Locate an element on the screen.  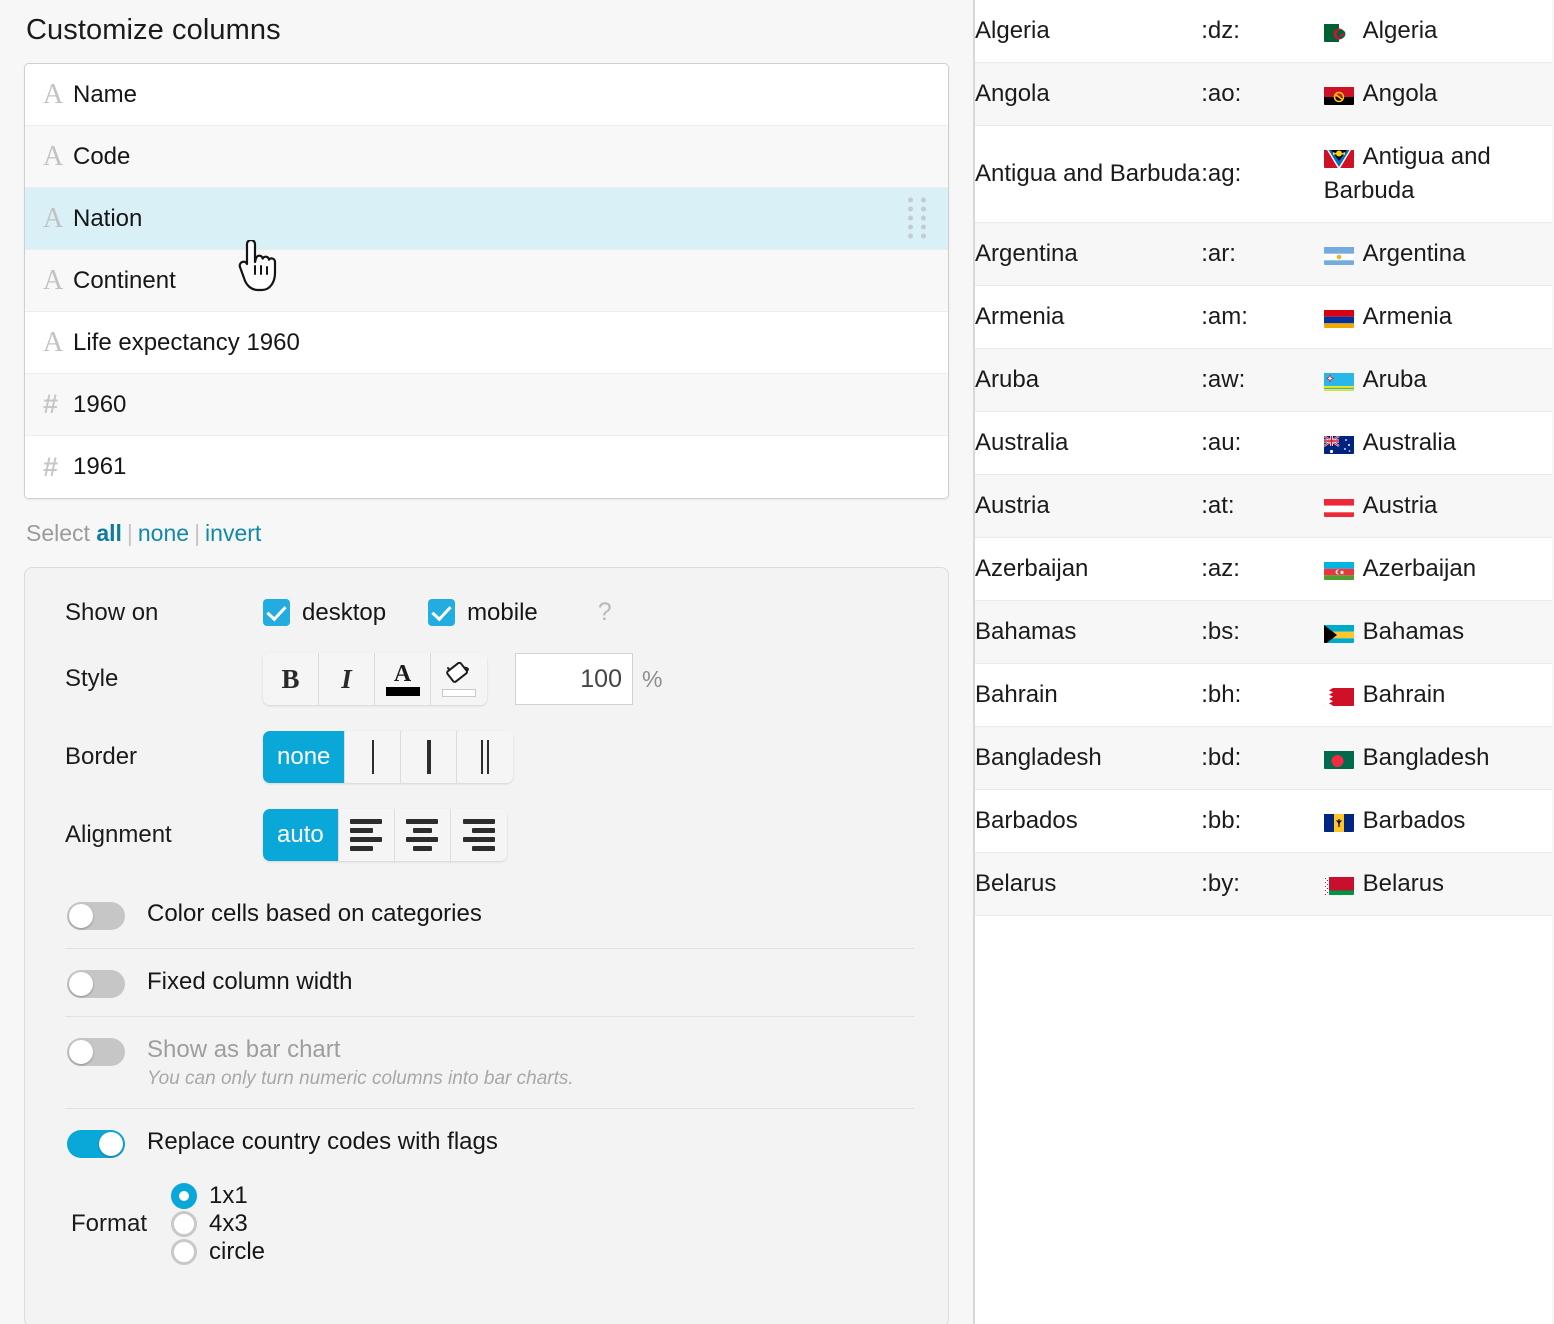
bold-icon: B is located at coordinates (290, 678).